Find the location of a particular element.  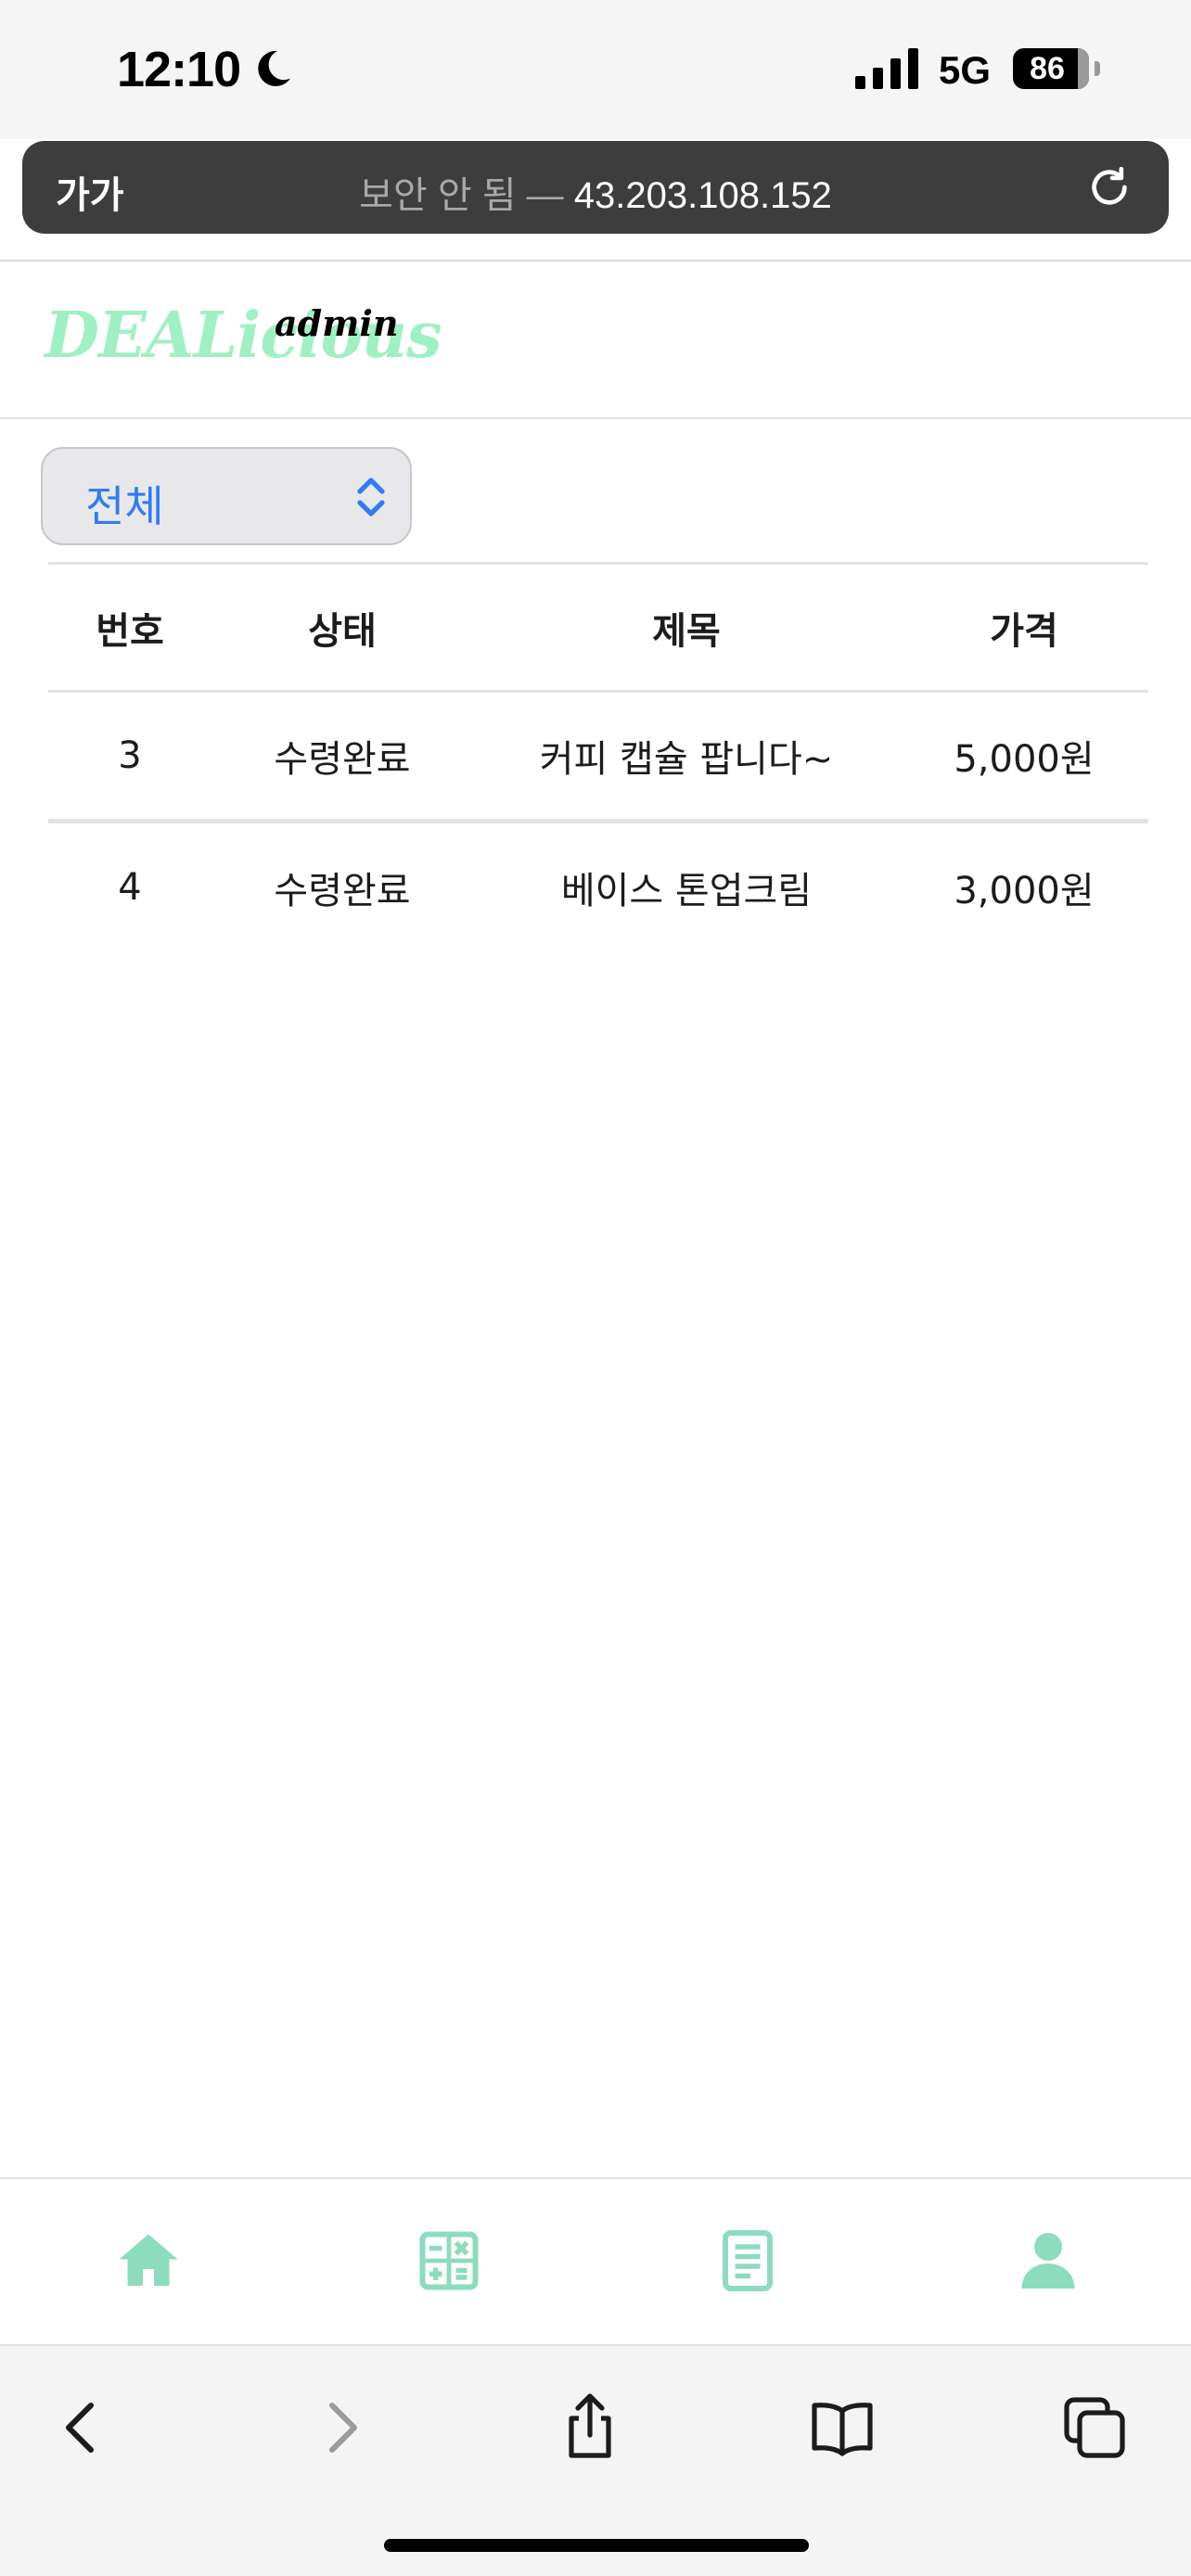

user-icon is located at coordinates (1048, 2260).